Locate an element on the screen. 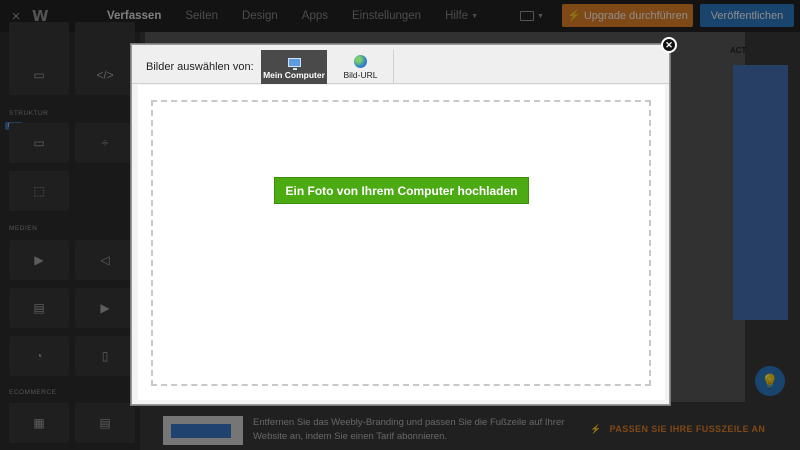 The image size is (800, 450). globe-icon is located at coordinates (360, 61).